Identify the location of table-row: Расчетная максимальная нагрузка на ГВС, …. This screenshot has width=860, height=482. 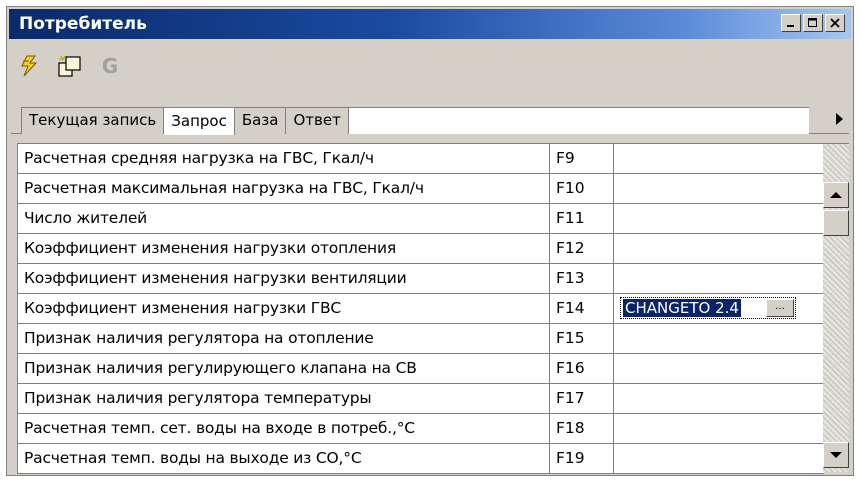
(421, 189).